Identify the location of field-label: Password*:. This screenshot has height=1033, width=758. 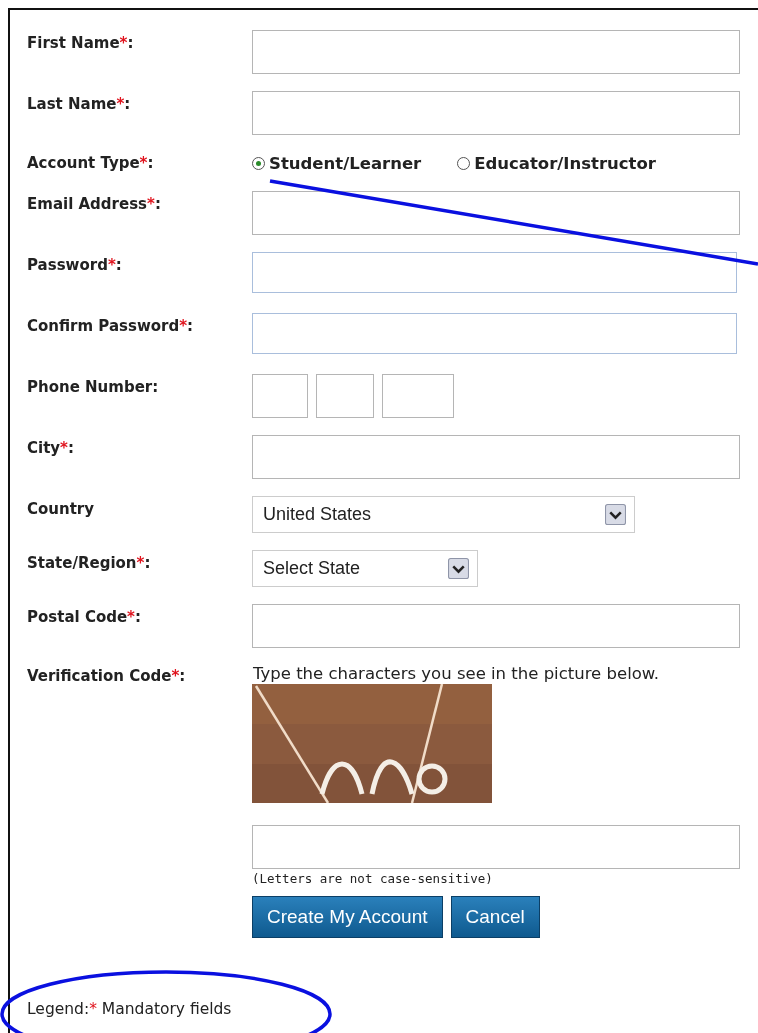
(75, 265).